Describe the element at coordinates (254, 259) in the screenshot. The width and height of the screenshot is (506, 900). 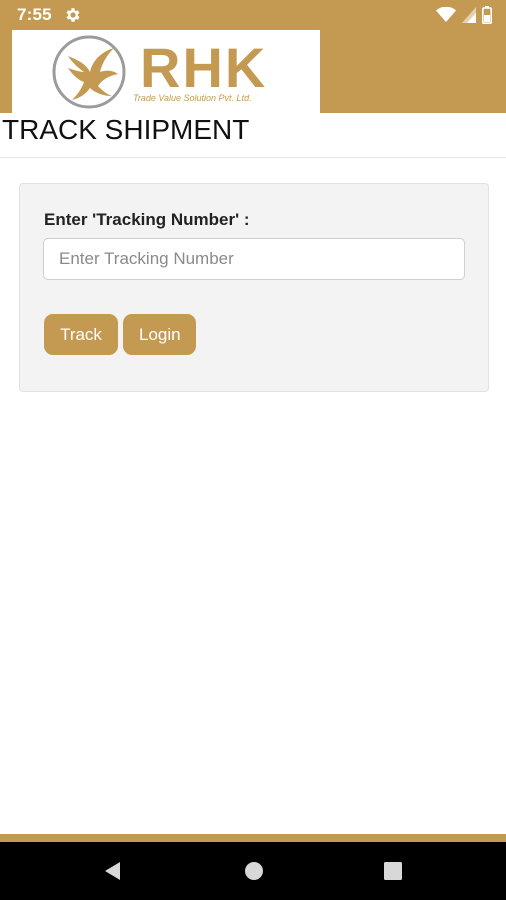
I see `tracking-number-input` at that location.